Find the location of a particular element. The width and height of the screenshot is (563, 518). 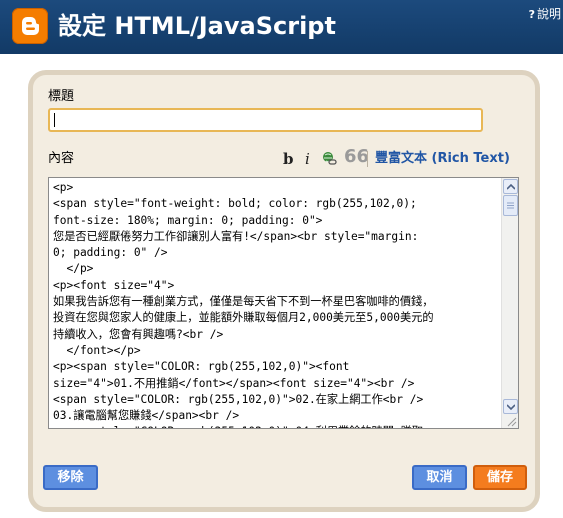

content-line: </p> is located at coordinates (73, 269).